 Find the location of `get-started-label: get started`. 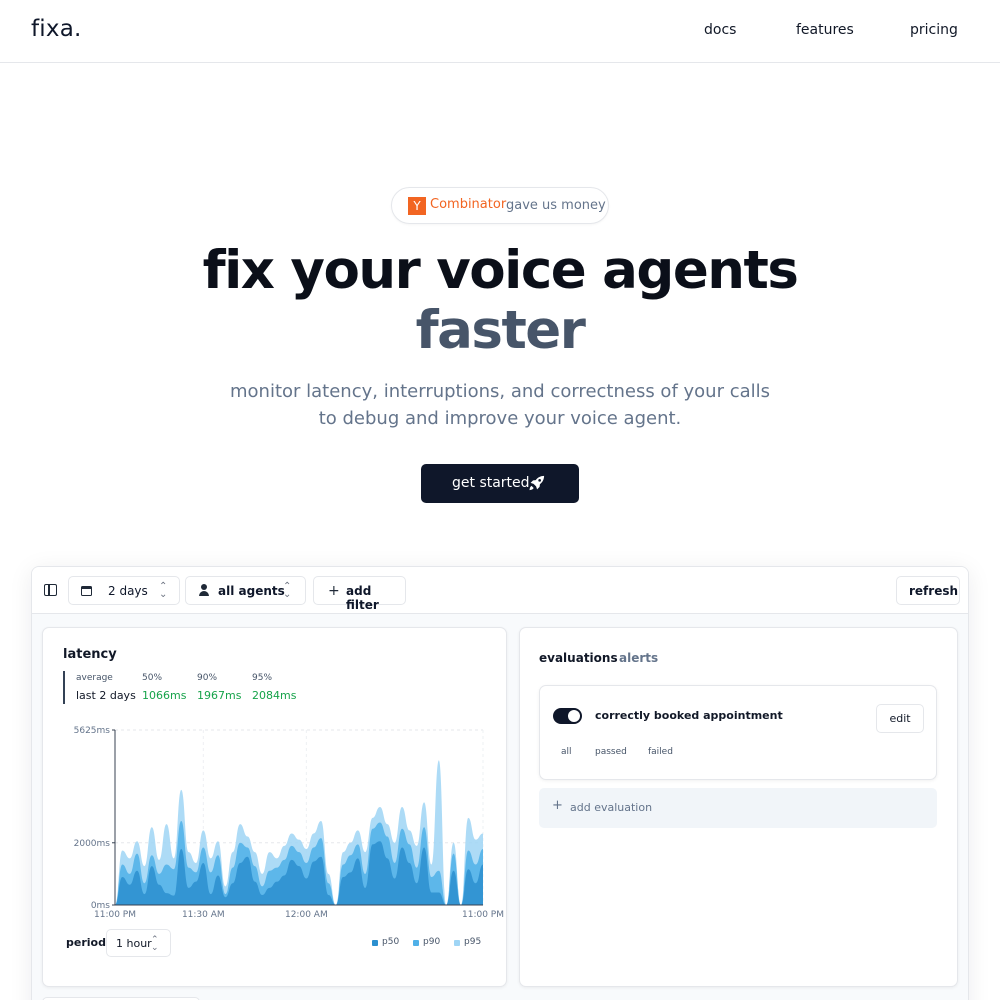

get-started-label: get started is located at coordinates (491, 483).